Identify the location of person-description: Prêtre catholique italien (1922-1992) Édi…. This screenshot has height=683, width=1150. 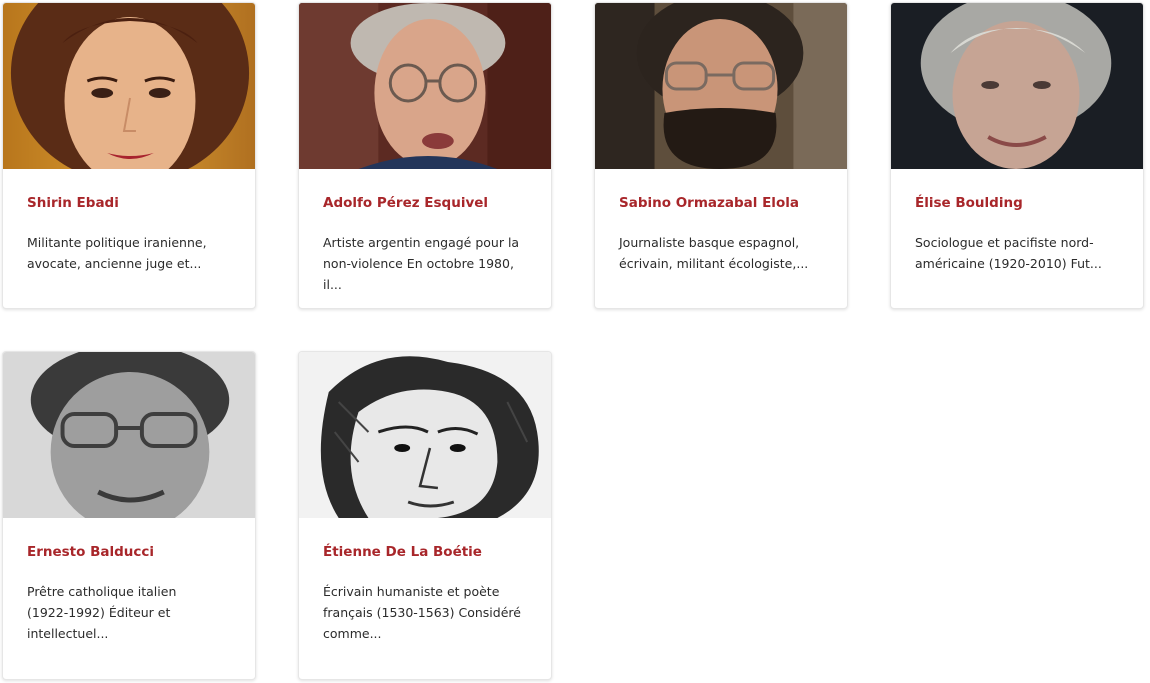
(102, 612).